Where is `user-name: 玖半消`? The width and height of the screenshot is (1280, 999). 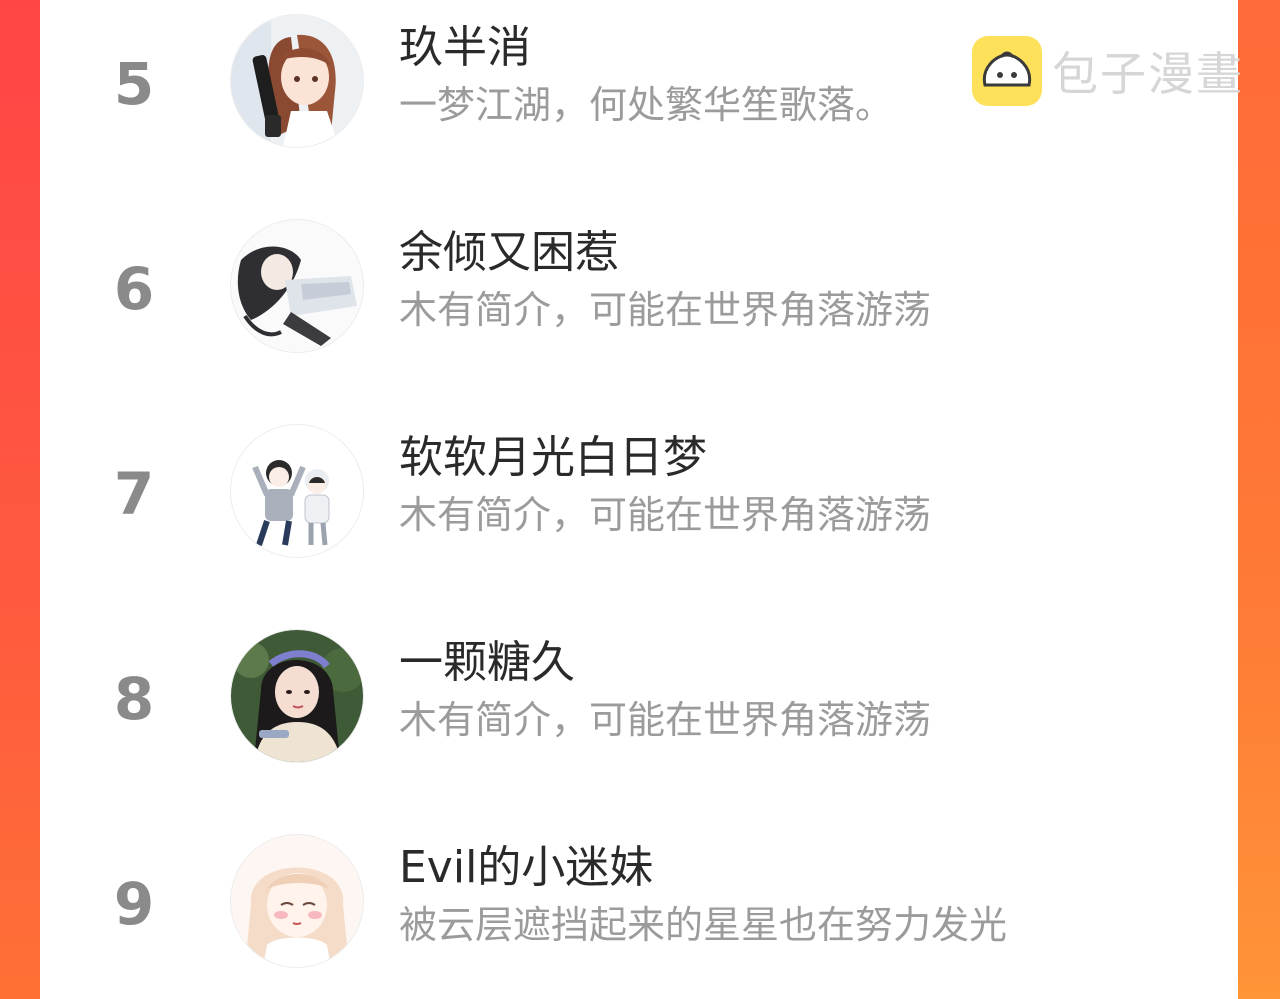 user-name: 玖半消 is located at coordinates (465, 48).